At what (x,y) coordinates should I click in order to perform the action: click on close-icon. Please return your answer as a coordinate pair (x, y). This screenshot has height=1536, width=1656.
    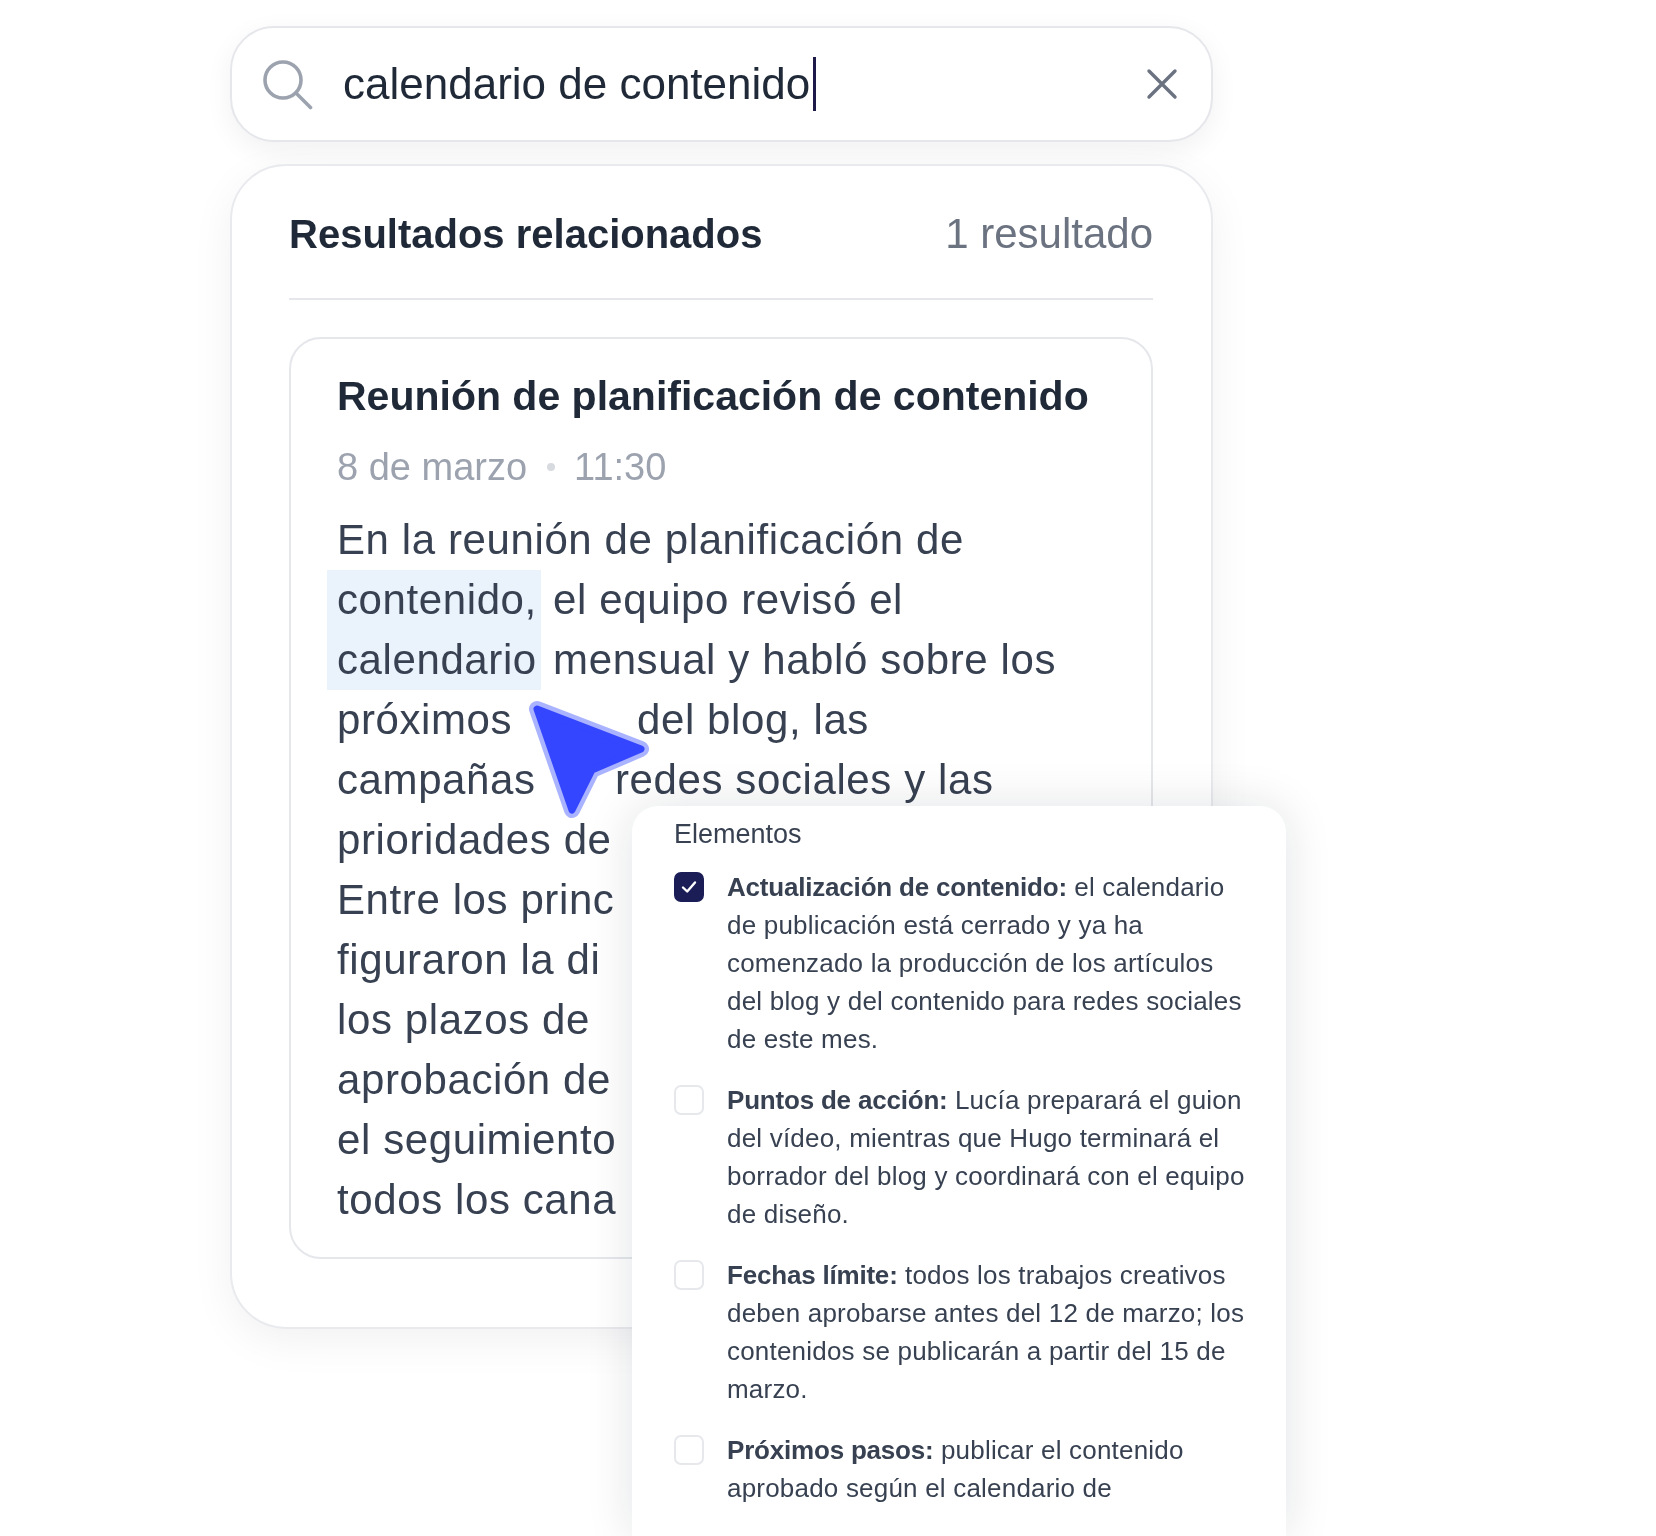
    Looking at the image, I should click on (1162, 84).